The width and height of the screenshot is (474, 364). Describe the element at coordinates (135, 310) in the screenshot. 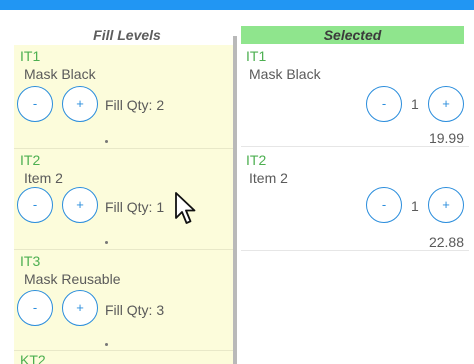

I see `fill-qty-label: Fill Qty: 3` at that location.